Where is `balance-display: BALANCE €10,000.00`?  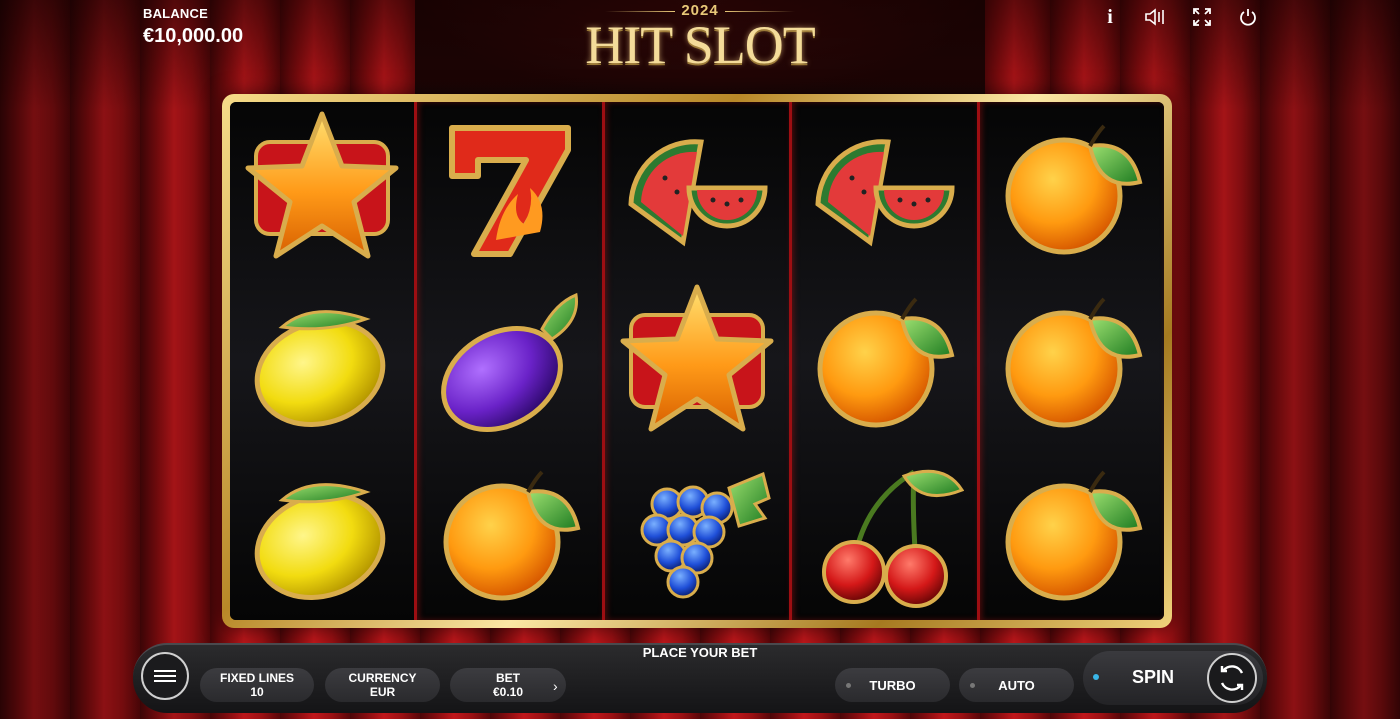 balance-display: BALANCE €10,000.00 is located at coordinates (193, 27).